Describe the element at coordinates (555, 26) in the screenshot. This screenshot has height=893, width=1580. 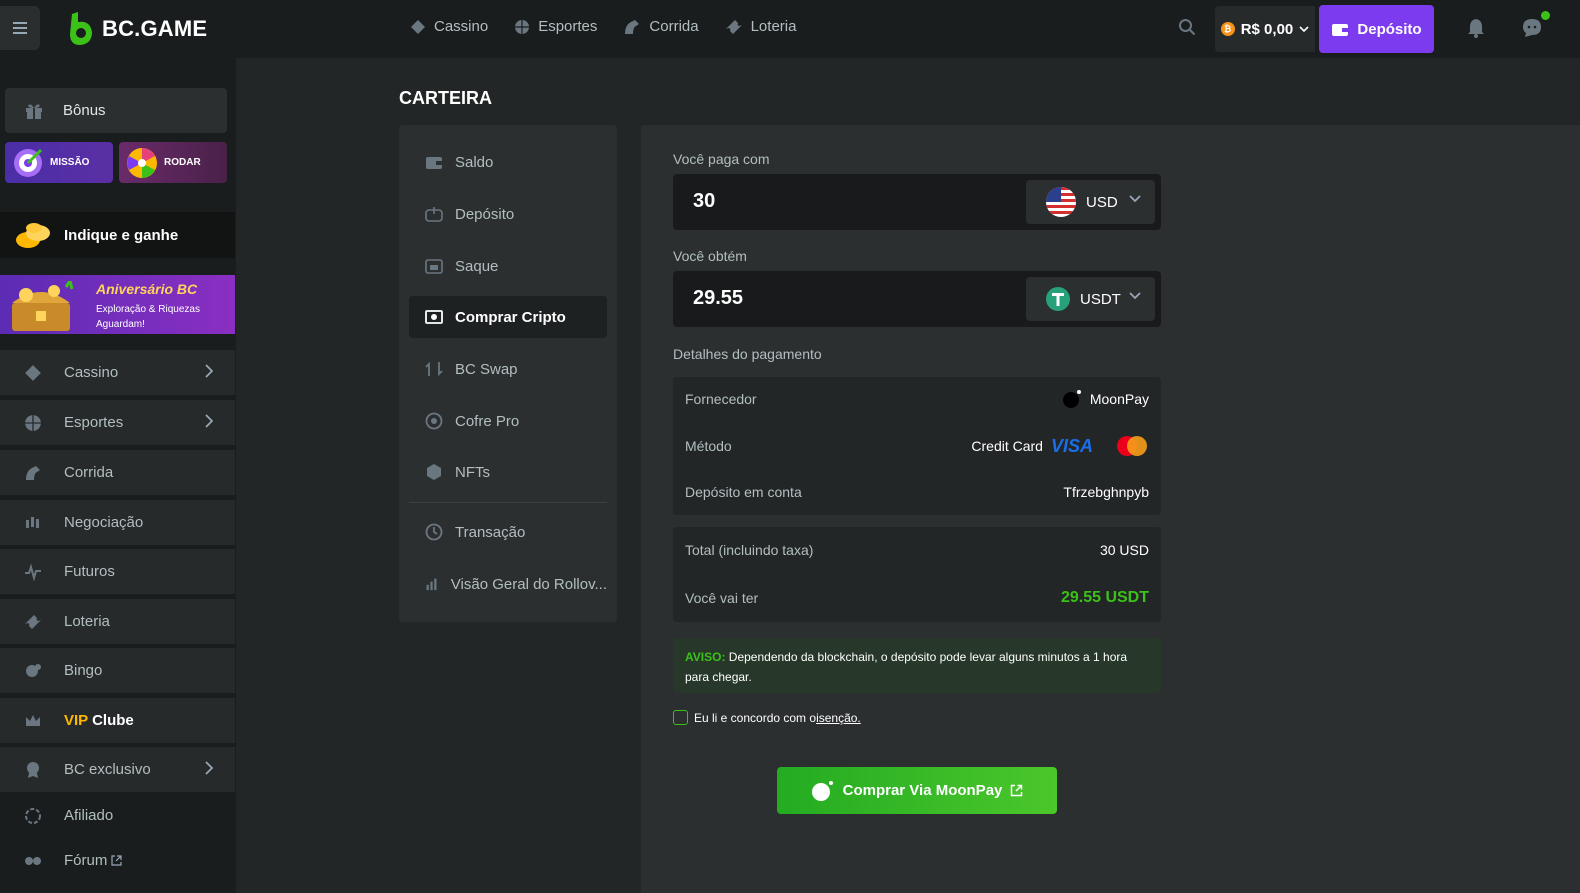
I see `top-nav-sports: Esportes` at that location.